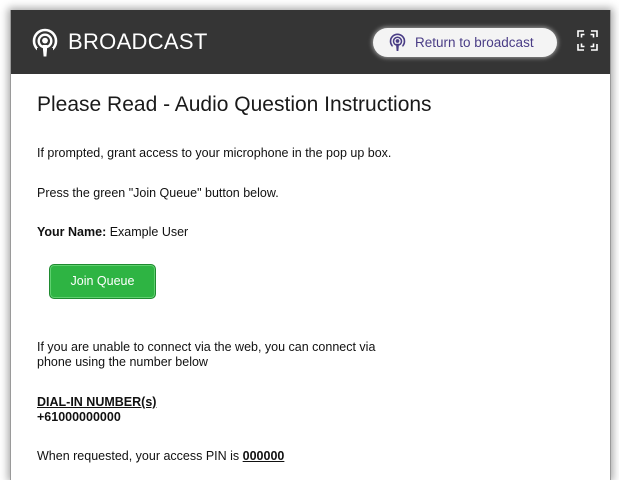 Image resolution: width=619 pixels, height=480 pixels. What do you see at coordinates (72, 232) in the screenshot?
I see `user-name-label: Your Name:` at bounding box center [72, 232].